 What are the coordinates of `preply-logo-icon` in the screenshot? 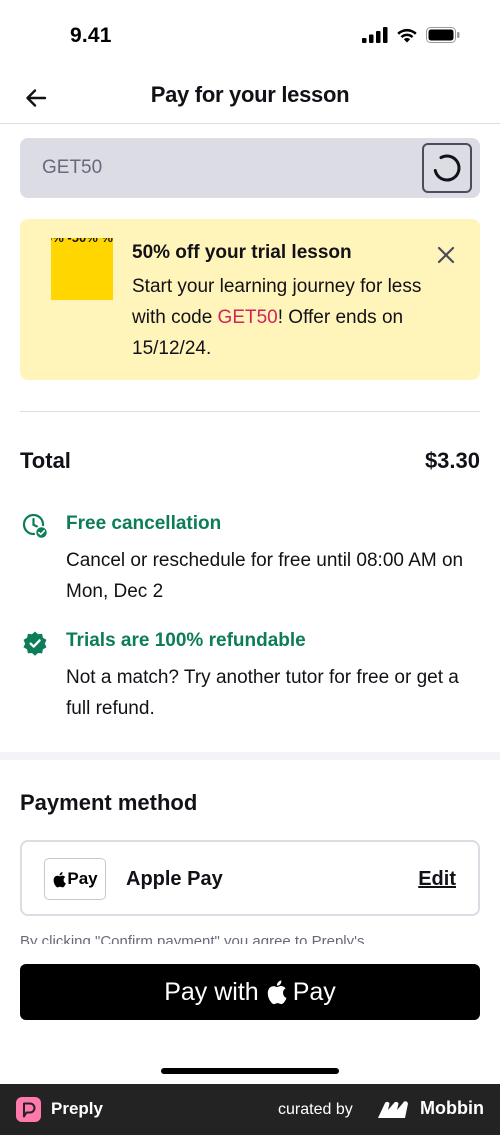 It's located at (28, 1109).